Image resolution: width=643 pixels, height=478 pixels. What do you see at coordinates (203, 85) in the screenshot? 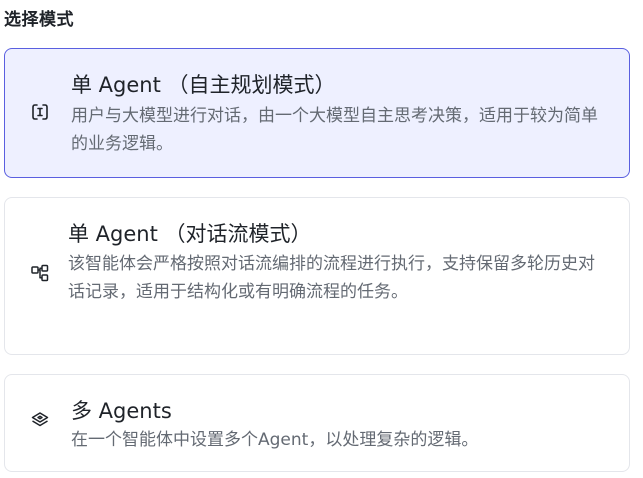
I see `mode-title: 单 Agent （自主规划模式）` at bounding box center [203, 85].